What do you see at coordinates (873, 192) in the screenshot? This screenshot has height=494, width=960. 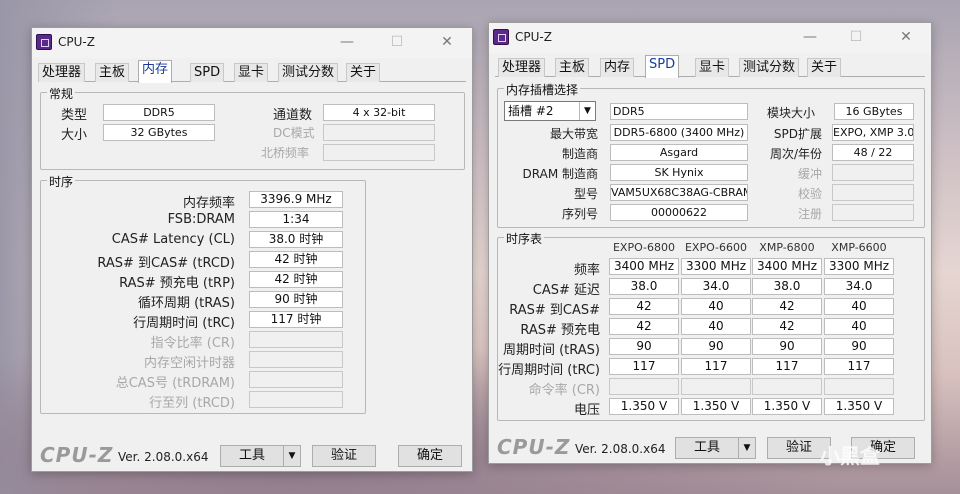 I see `correction-value` at bounding box center [873, 192].